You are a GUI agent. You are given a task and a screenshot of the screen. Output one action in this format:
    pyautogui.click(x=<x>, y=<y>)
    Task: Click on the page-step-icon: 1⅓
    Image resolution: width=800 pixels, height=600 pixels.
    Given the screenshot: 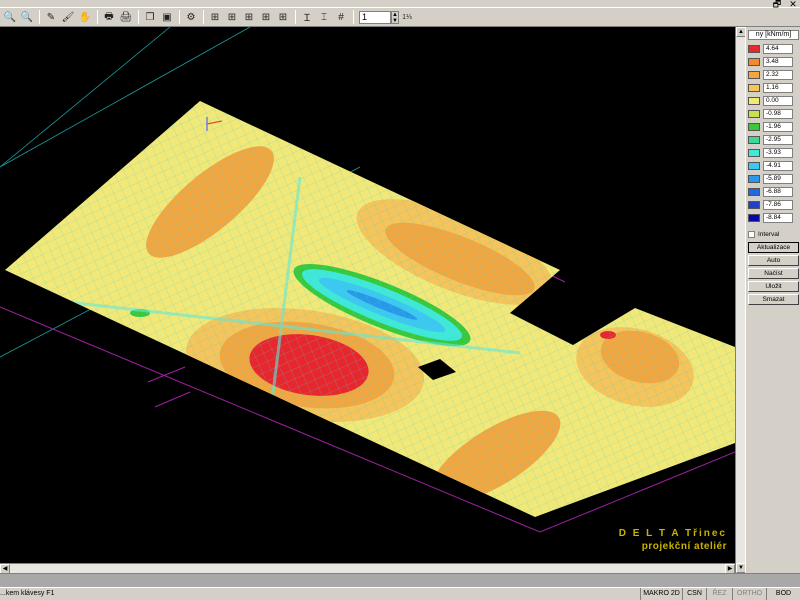 What is the action you would take?
    pyautogui.click(x=407, y=17)
    